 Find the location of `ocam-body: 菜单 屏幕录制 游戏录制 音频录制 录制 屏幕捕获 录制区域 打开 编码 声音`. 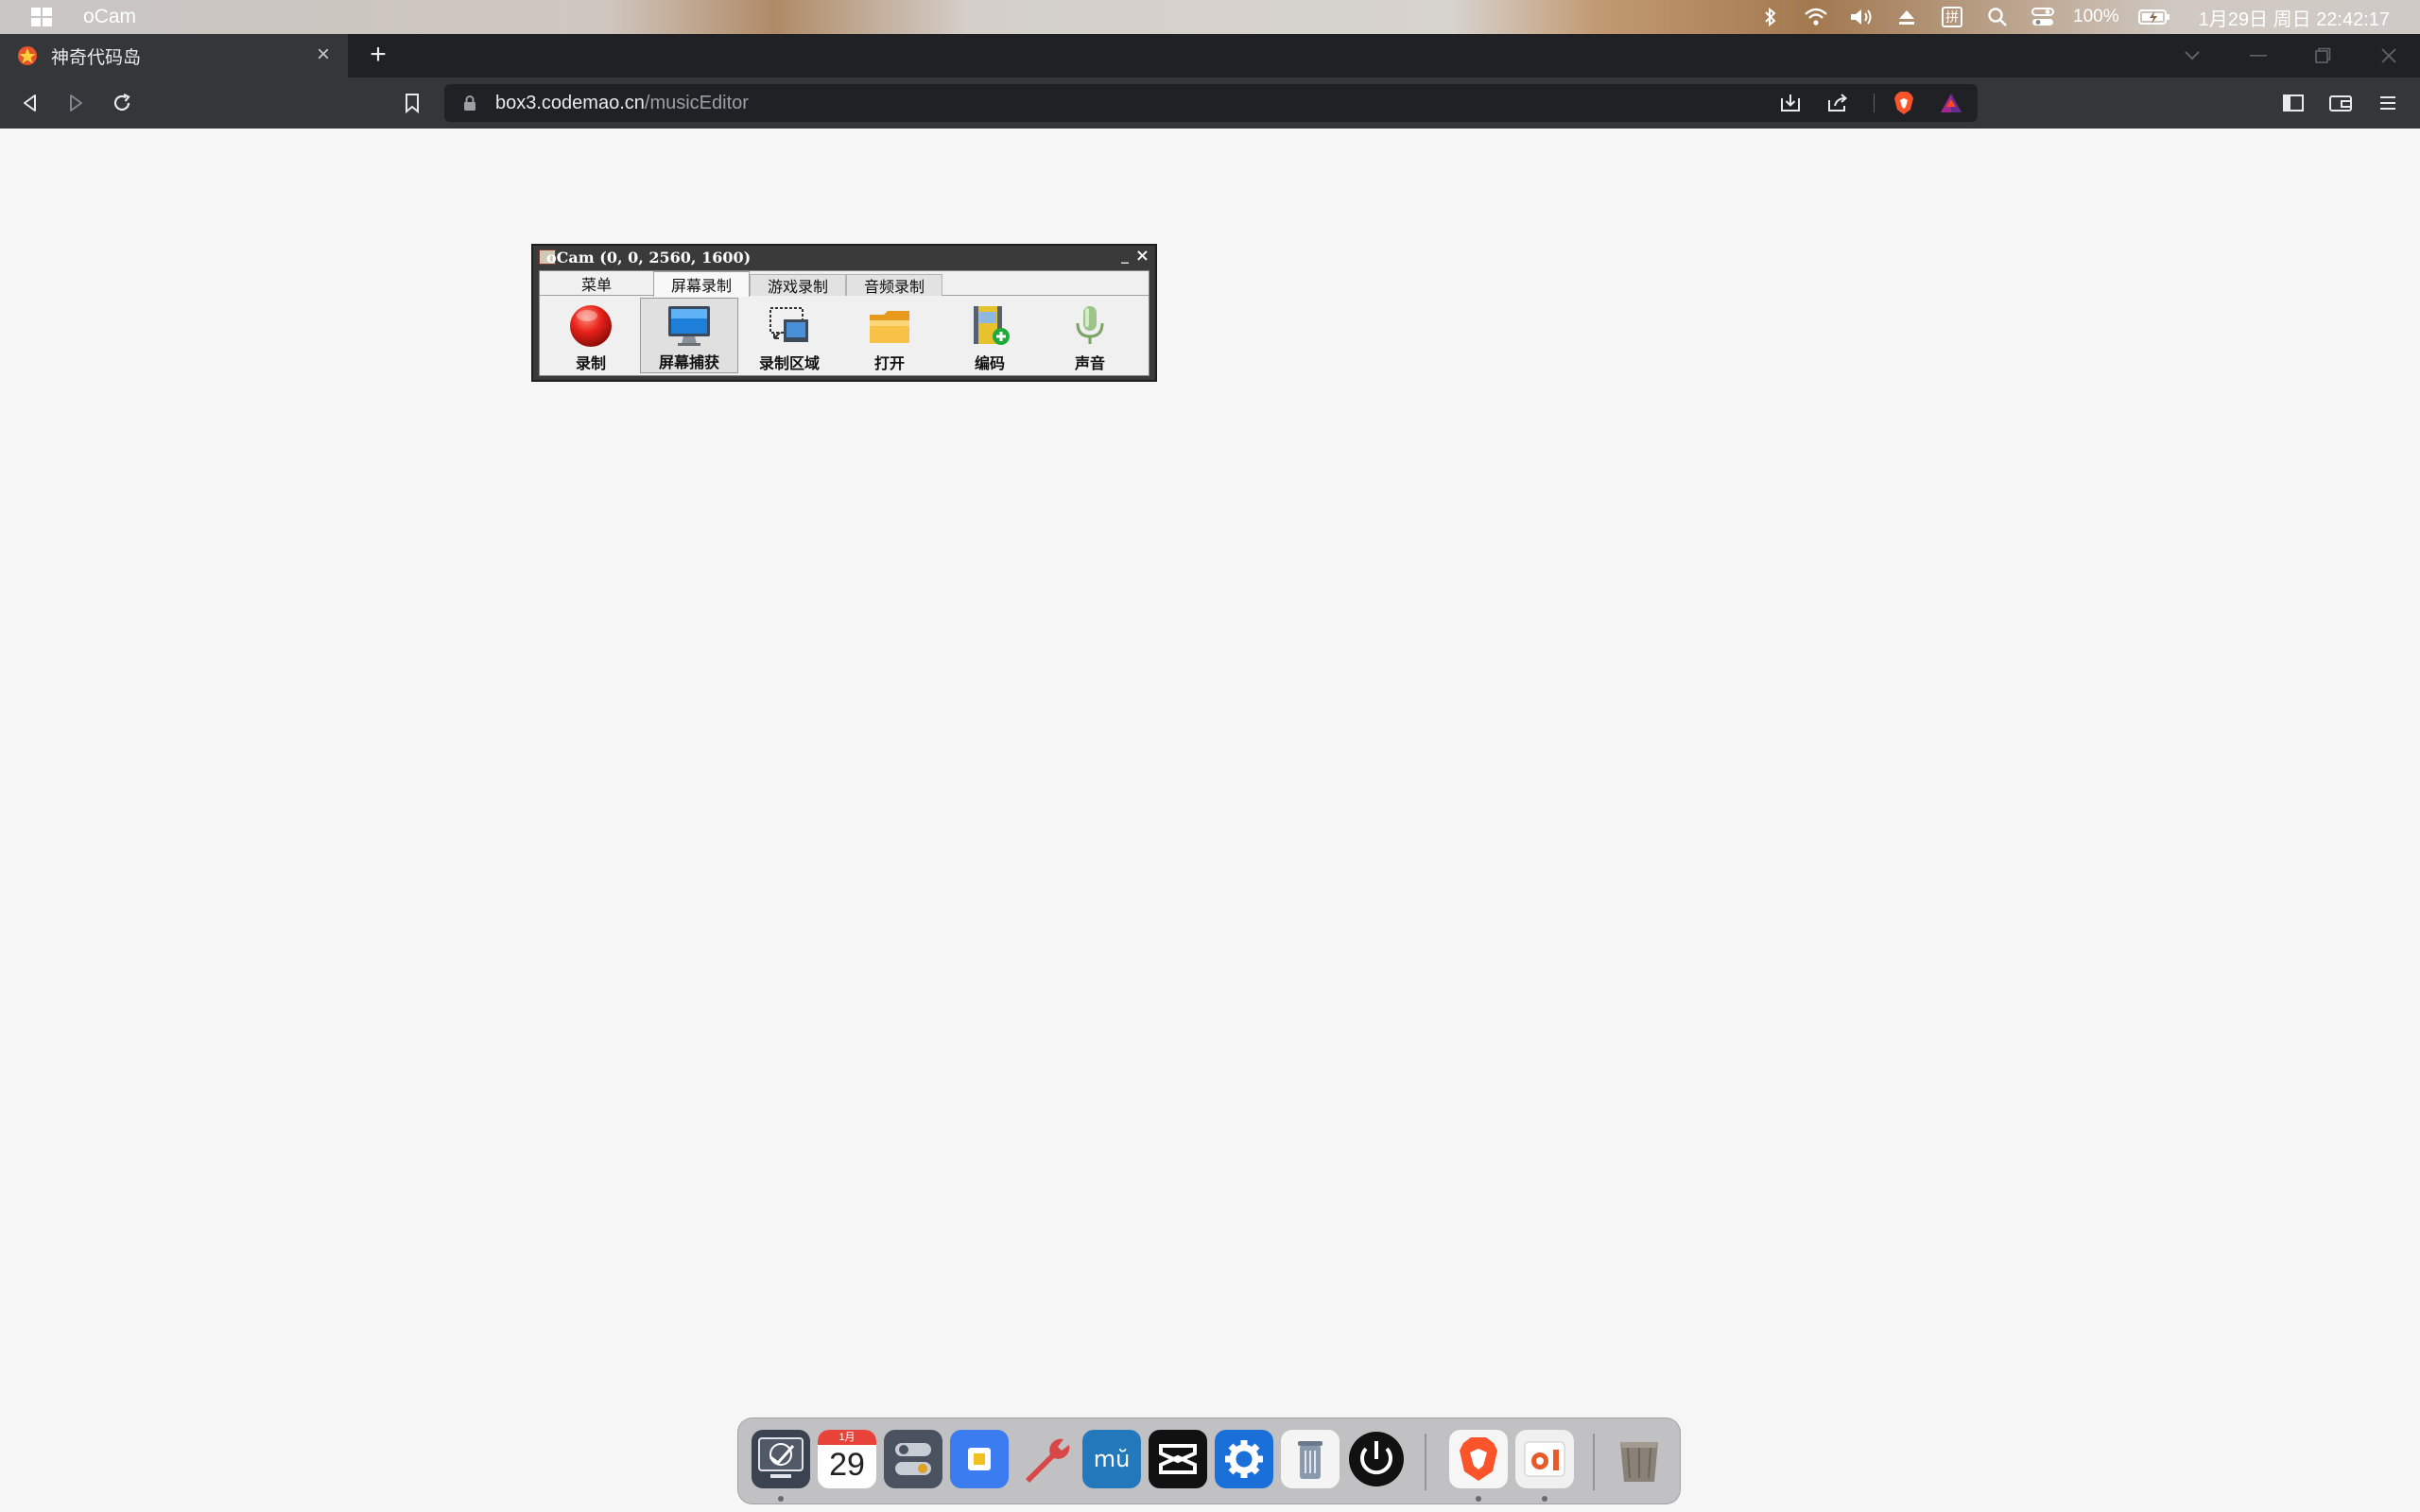

ocam-body: 菜单 屏幕录制 游戏录制 音频录制 录制 屏幕捕获 录制区域 打开 编码 声音 is located at coordinates (845, 323).